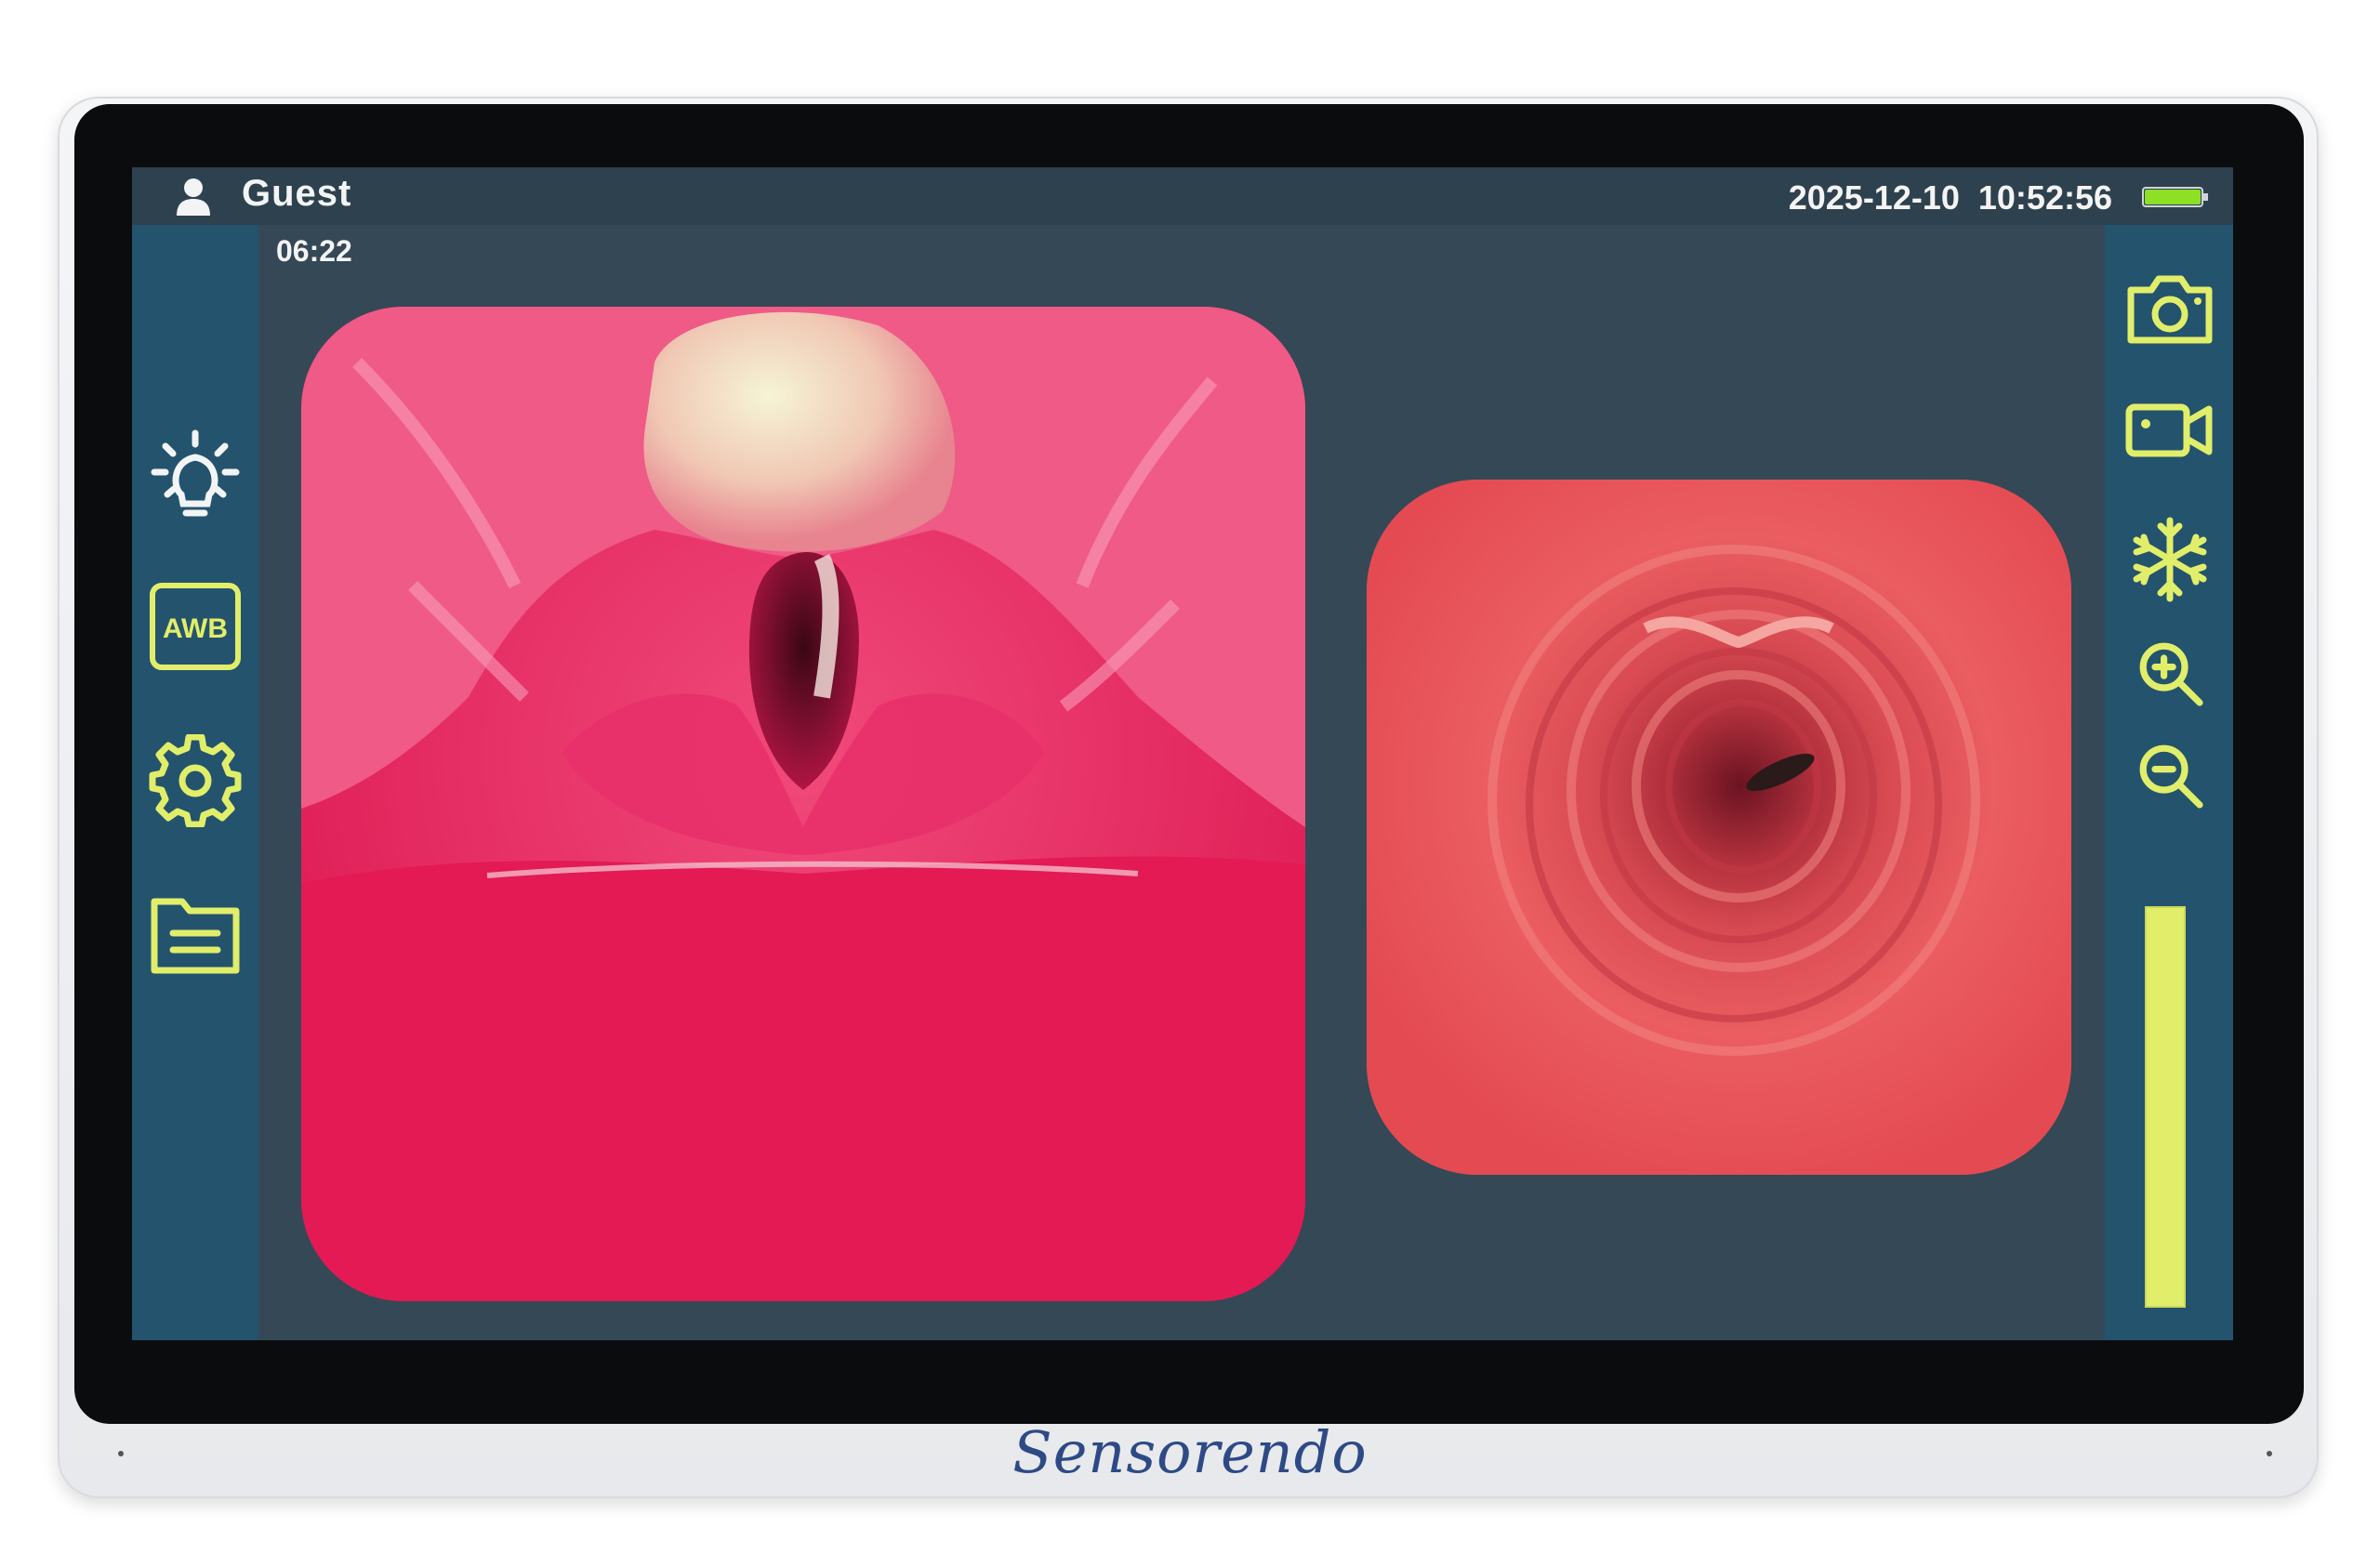 This screenshot has width=2380, height=1554. I want to click on zoom-in-icon, so click(2171, 674).